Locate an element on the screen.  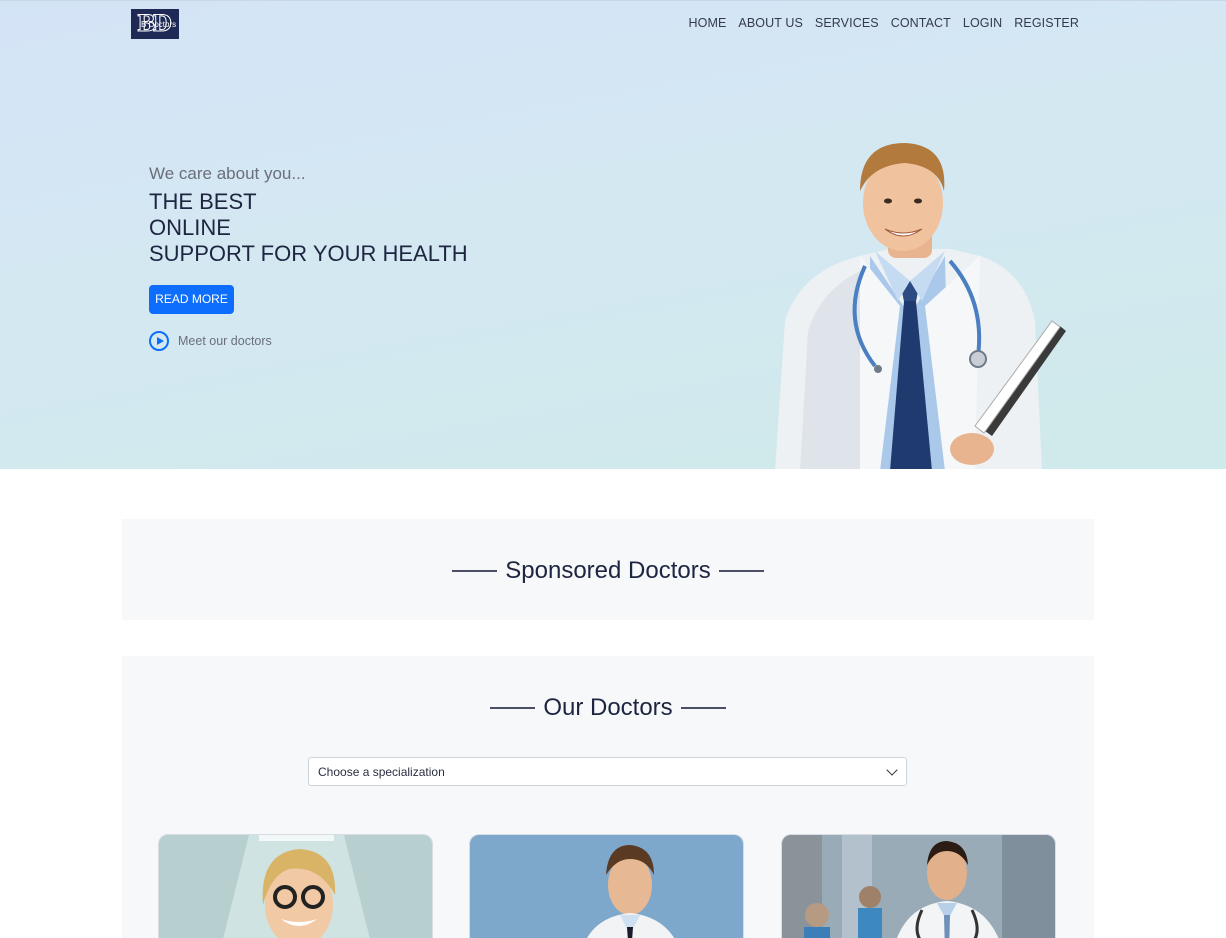
meet-doctors-link: Meet our doctors is located at coordinates (210, 341).